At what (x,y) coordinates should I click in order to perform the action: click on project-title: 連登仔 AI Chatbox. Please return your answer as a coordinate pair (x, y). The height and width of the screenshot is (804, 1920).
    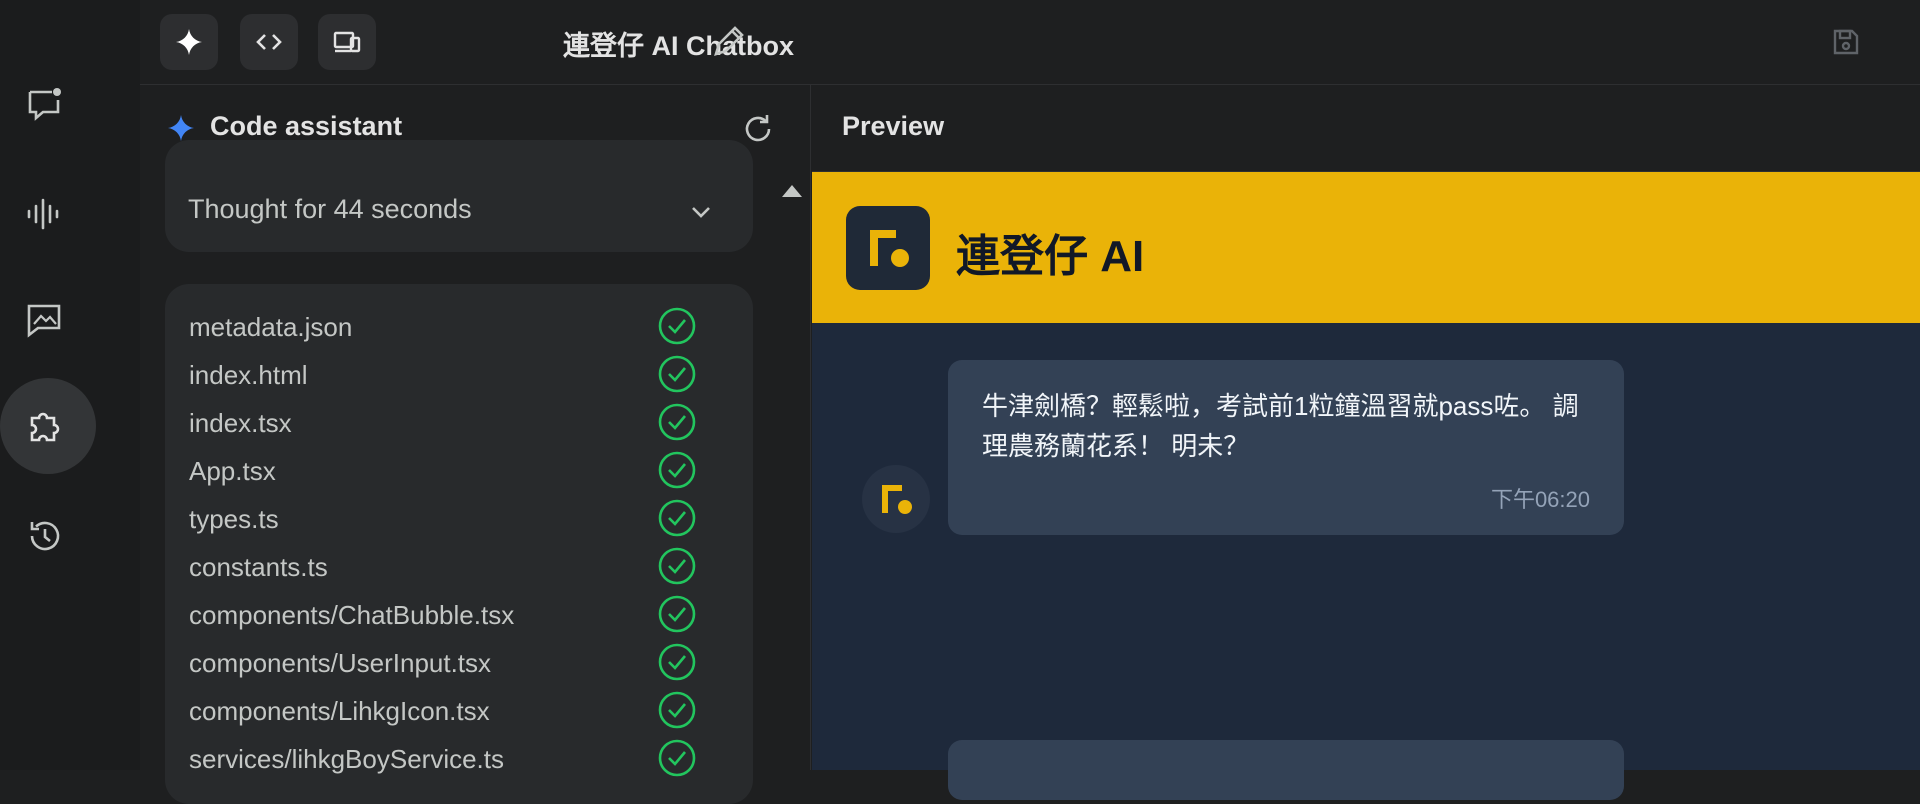
    Looking at the image, I should click on (679, 46).